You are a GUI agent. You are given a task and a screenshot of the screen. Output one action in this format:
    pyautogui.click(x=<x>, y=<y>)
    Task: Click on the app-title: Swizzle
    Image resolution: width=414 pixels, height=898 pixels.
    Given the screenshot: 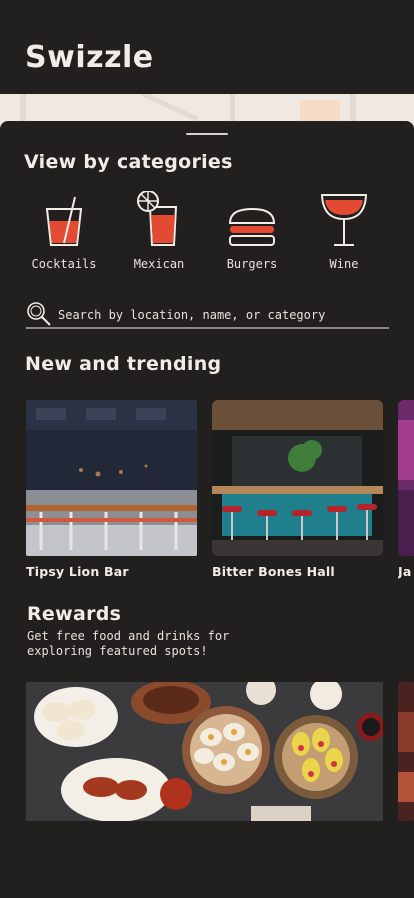 What is the action you would take?
    pyautogui.click(x=89, y=57)
    